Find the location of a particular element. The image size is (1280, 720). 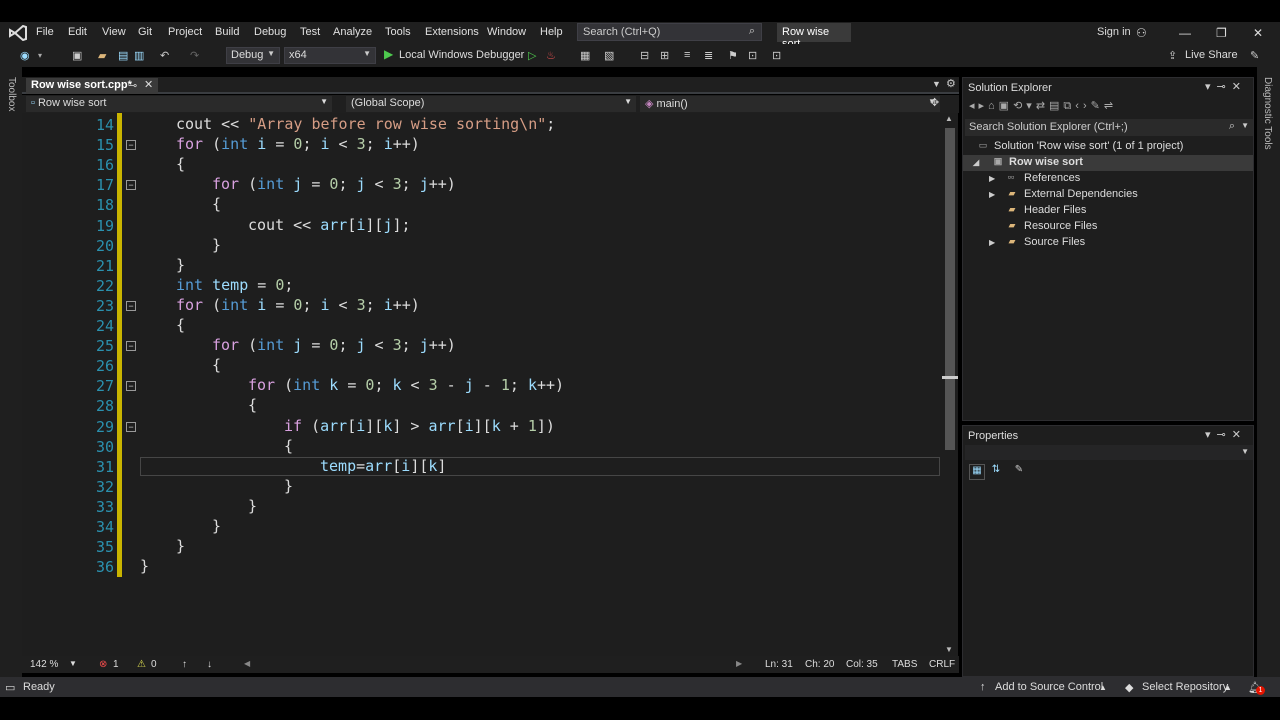

live-share-icon: ⇪ is located at coordinates (1172, 55).